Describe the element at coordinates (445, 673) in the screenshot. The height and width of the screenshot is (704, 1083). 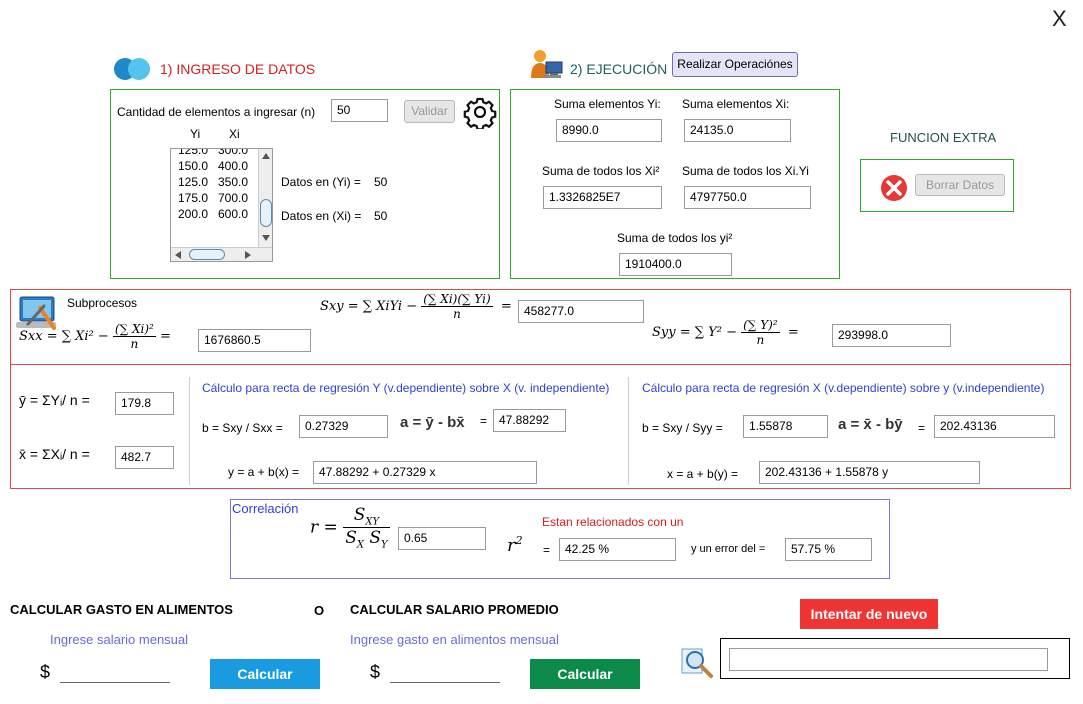
I see `gasto-input` at that location.